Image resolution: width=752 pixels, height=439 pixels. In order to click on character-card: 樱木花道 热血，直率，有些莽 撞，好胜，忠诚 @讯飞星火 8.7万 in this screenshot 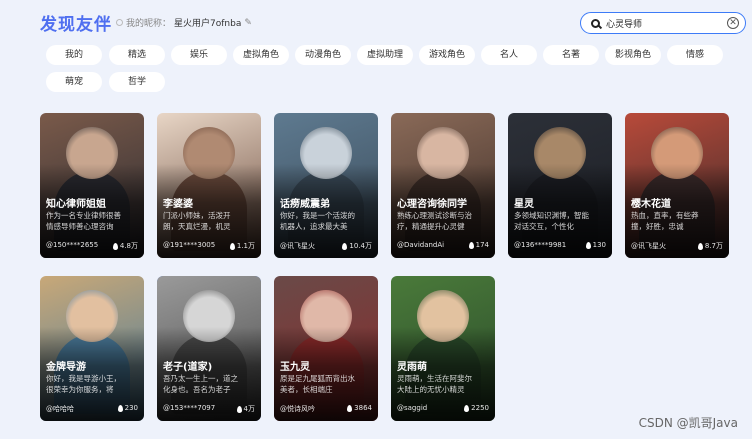, I will do `click(677, 185)`.